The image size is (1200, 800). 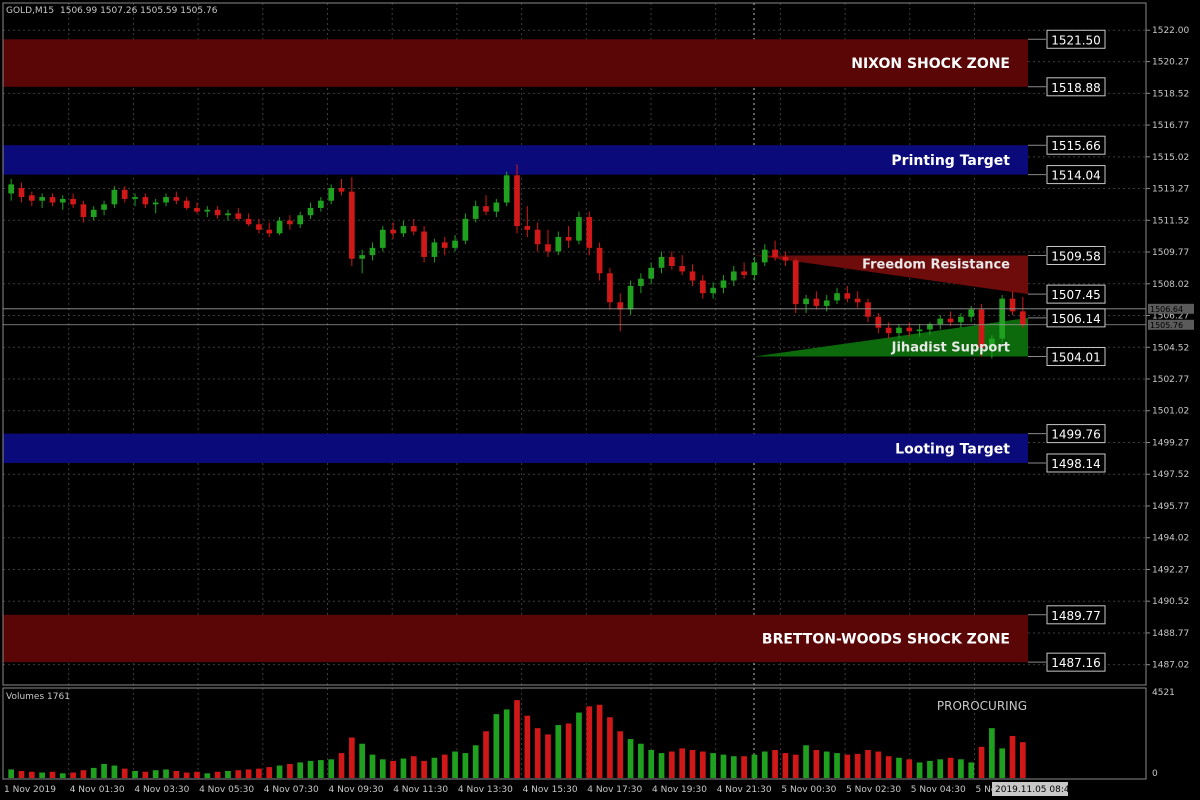 What do you see at coordinates (1170, 507) in the screenshot?
I see `y-tick-label: 1495.77` at bounding box center [1170, 507].